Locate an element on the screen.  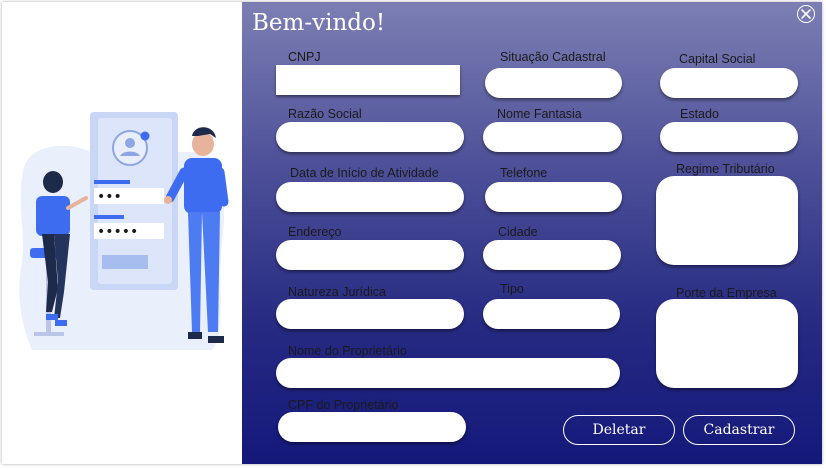
endereco-field is located at coordinates (370, 255).